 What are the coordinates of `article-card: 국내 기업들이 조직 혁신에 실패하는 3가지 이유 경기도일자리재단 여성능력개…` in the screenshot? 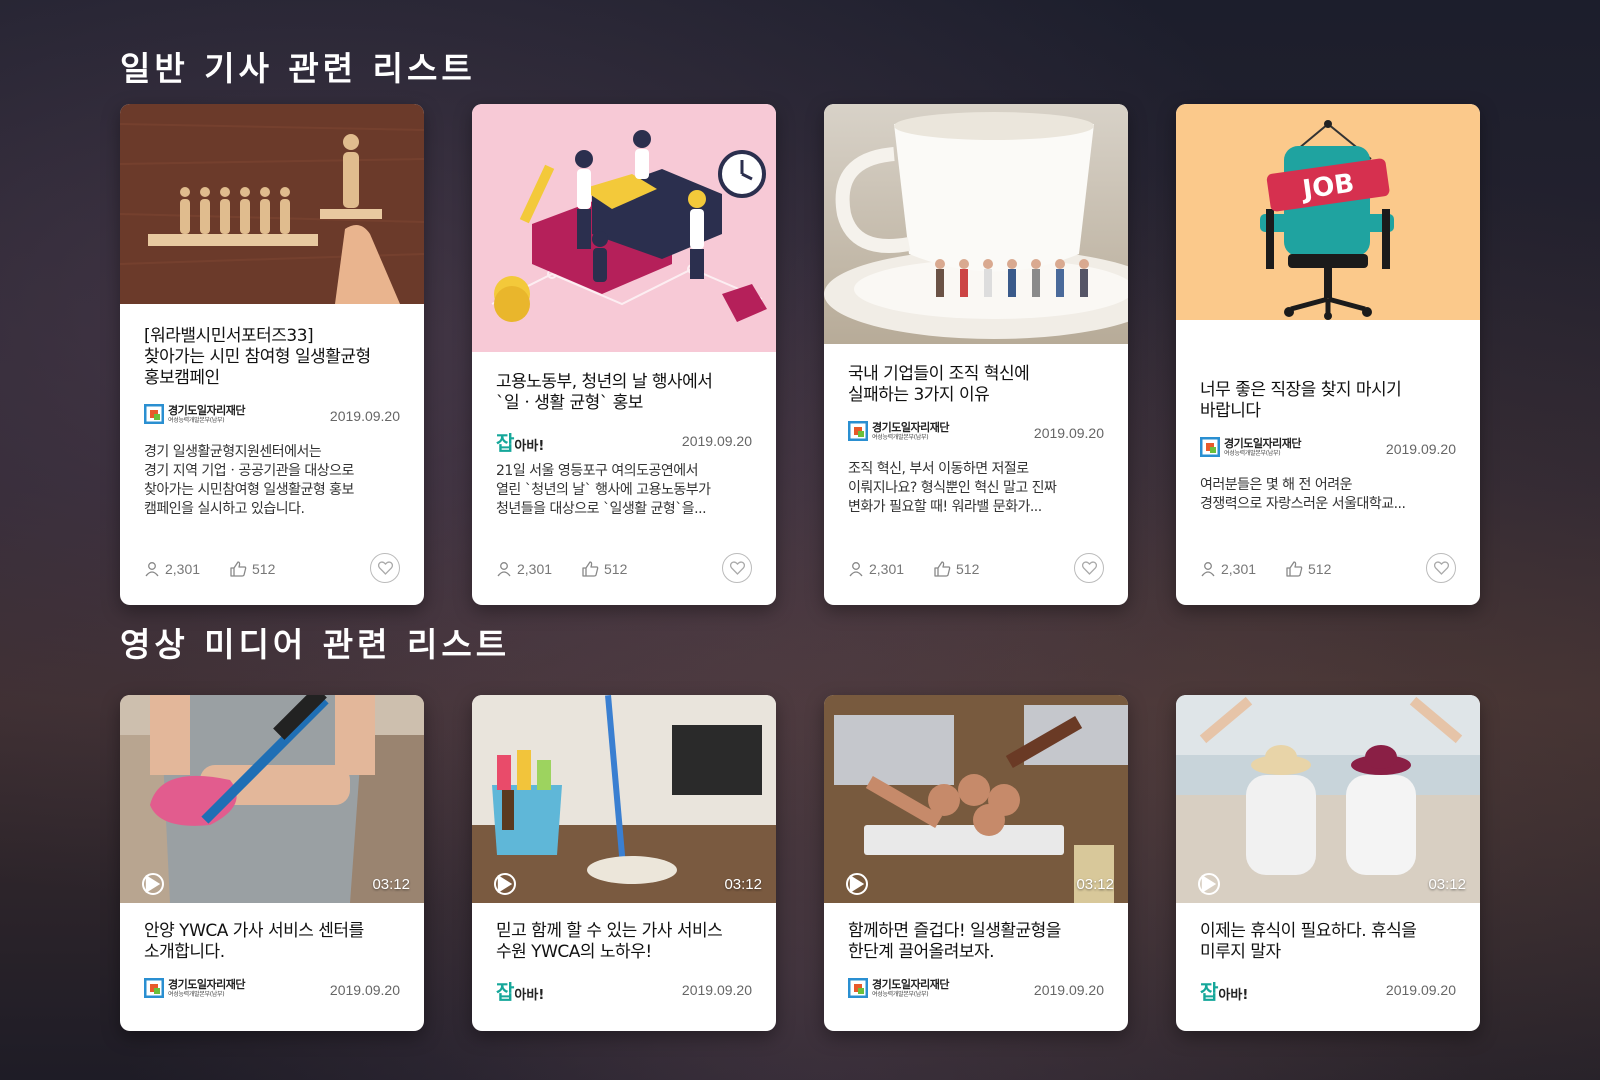 It's located at (976, 354).